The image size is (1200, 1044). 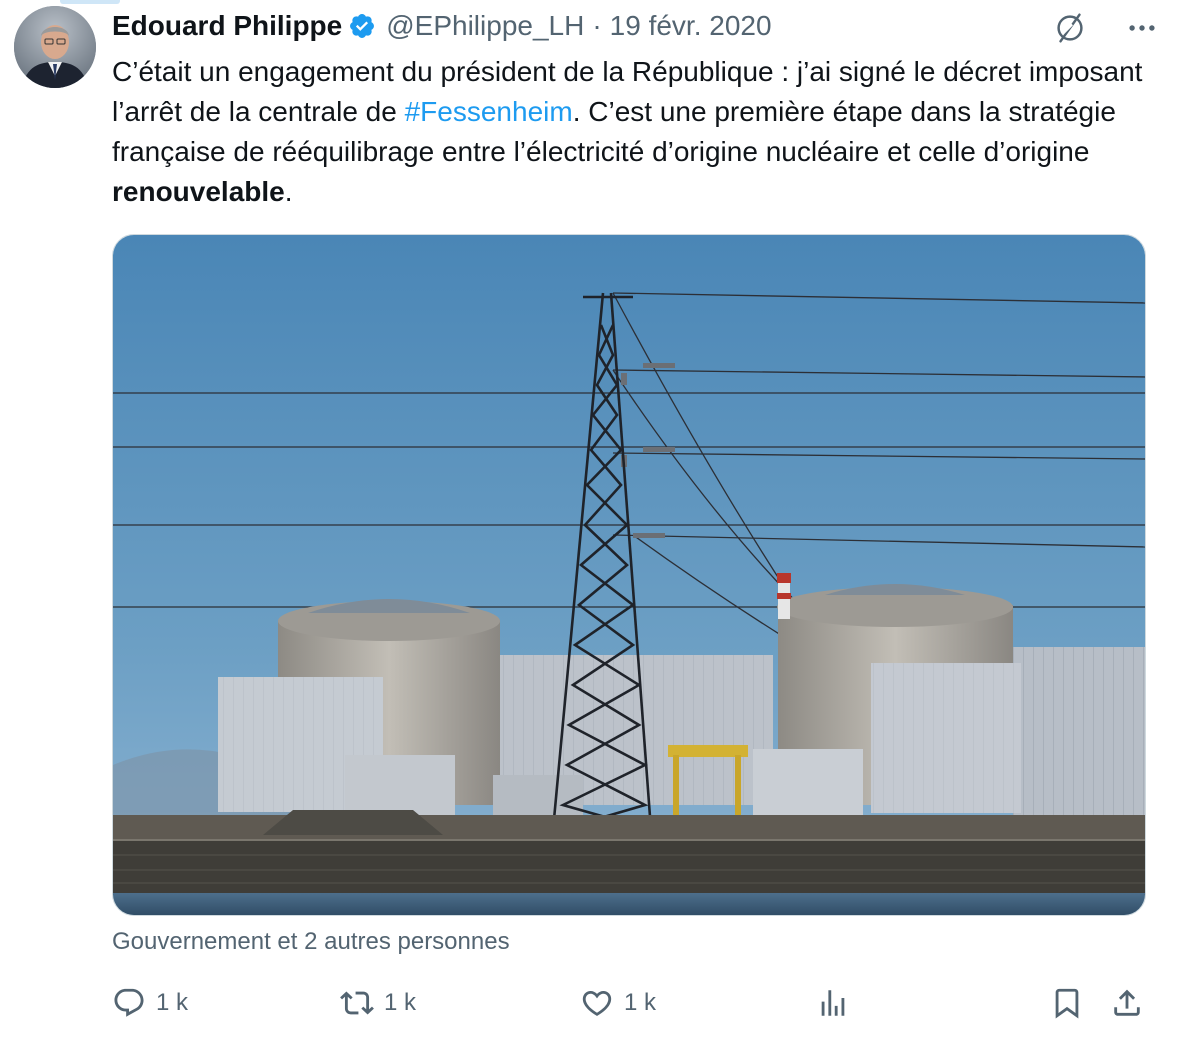 What do you see at coordinates (129, 1002) in the screenshot?
I see `reply-icon` at bounding box center [129, 1002].